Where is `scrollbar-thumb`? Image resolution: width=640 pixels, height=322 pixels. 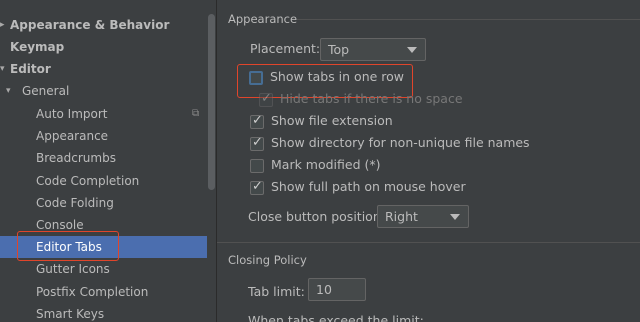
scrollbar-thumb is located at coordinates (211, 102).